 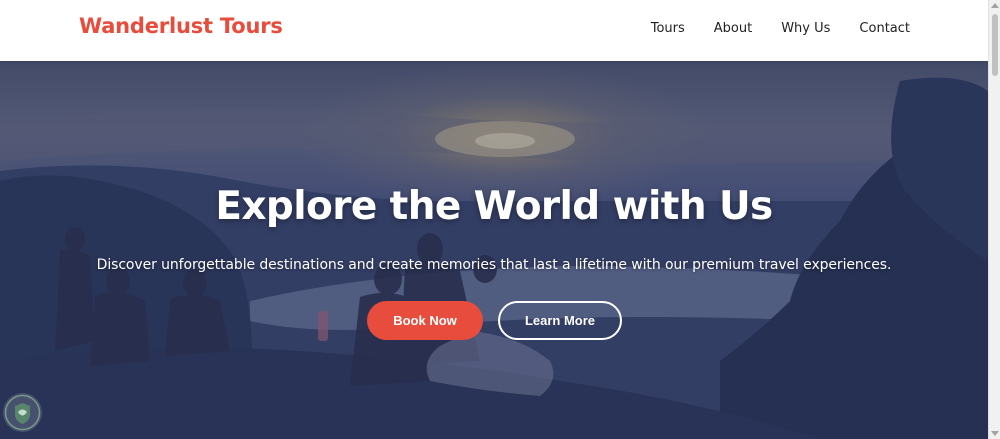 I want to click on vertical-scrollbar, so click(x=994, y=219).